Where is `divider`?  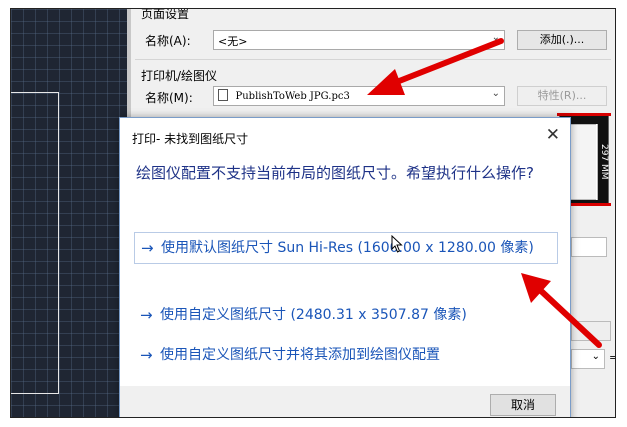 divider is located at coordinates (373, 59).